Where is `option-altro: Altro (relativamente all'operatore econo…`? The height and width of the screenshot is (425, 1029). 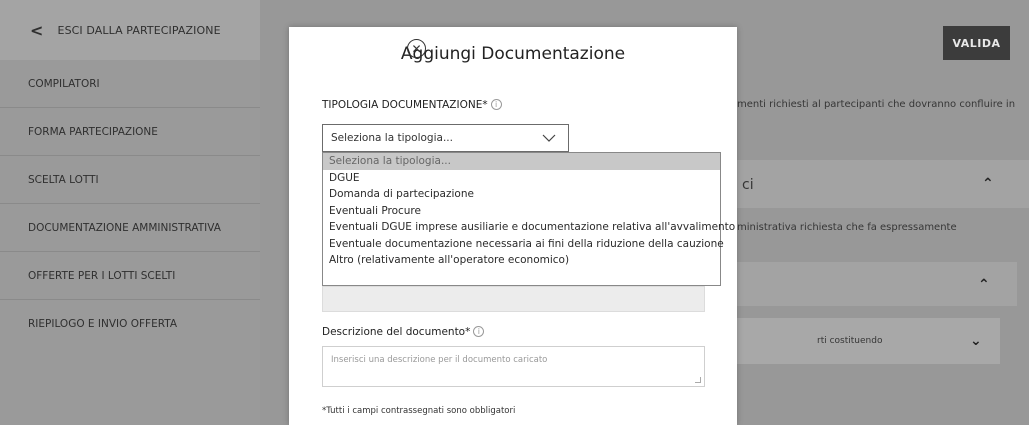 option-altro: Altro (relativamente all'operatore econo… is located at coordinates (521, 260).